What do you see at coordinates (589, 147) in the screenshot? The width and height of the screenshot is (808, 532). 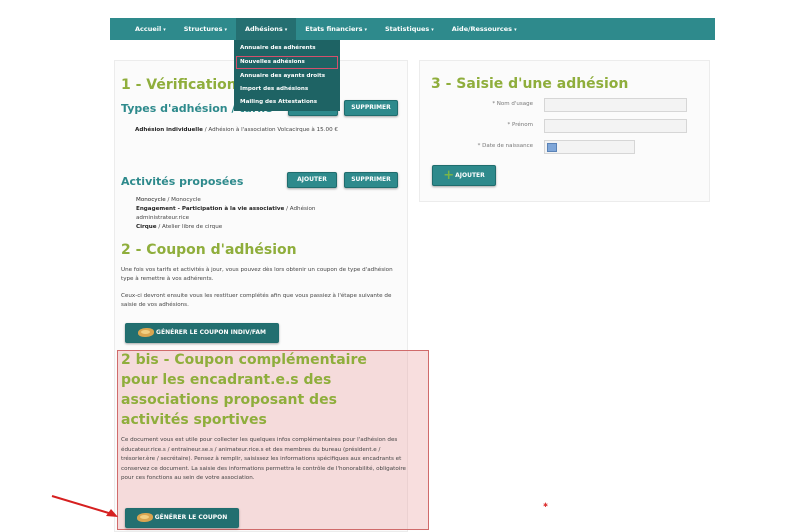 I see `date-naissance-input` at bounding box center [589, 147].